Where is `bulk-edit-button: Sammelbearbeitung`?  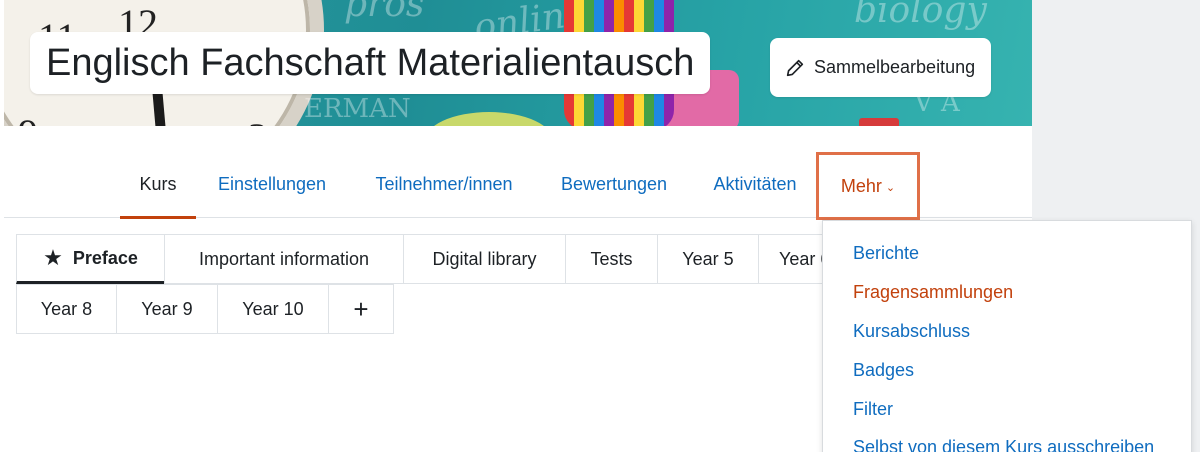
bulk-edit-button: Sammelbearbeitung is located at coordinates (881, 67).